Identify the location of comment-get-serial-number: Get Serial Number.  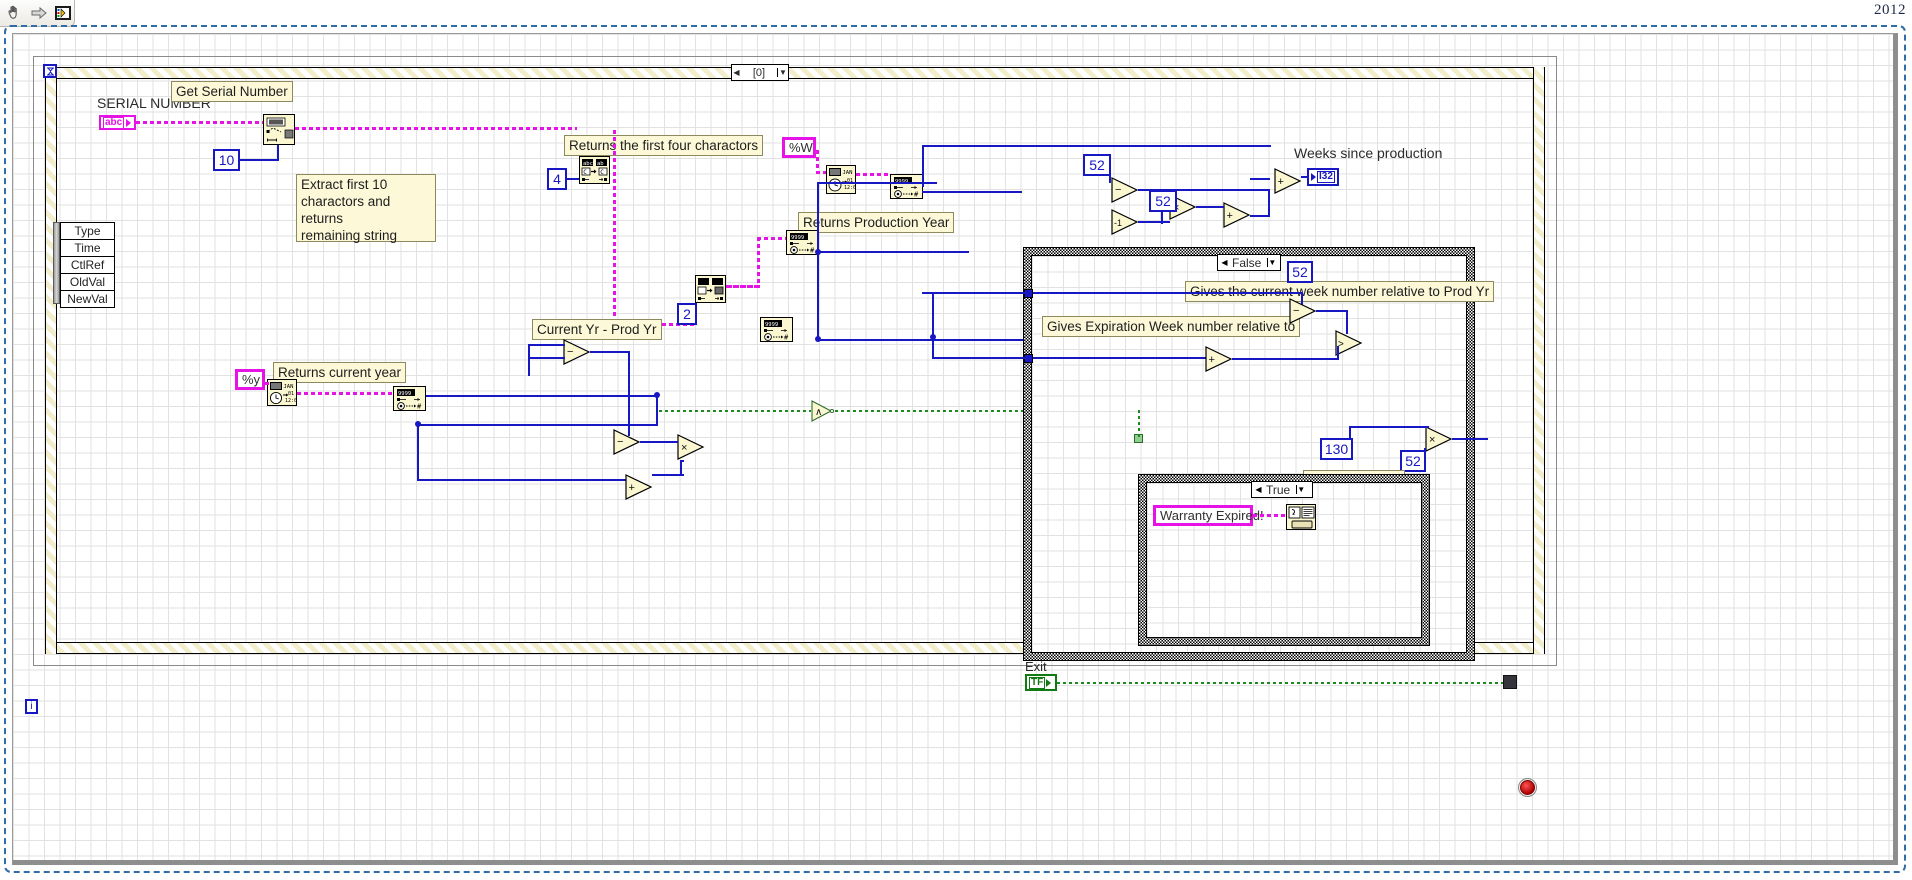
(232, 91).